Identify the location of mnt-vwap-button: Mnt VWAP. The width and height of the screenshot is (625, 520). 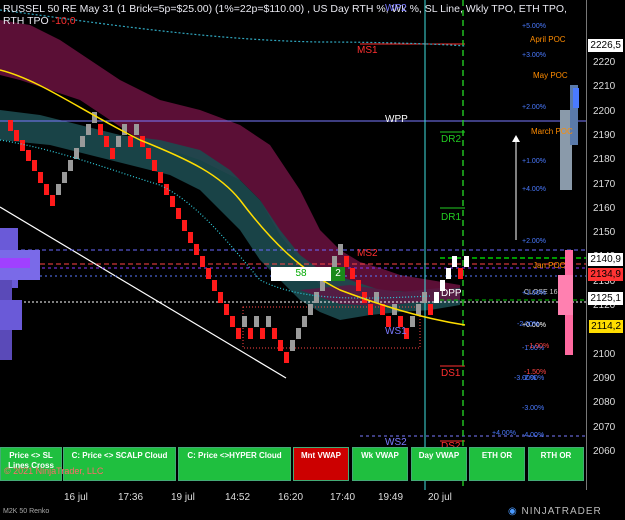
(321, 464).